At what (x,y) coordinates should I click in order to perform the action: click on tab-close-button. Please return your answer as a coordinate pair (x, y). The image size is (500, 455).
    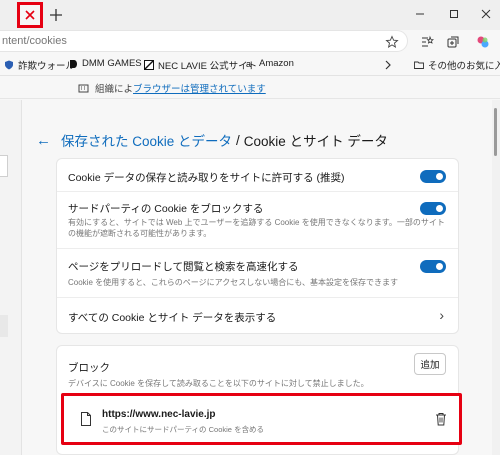
    Looking at the image, I should click on (30, 15).